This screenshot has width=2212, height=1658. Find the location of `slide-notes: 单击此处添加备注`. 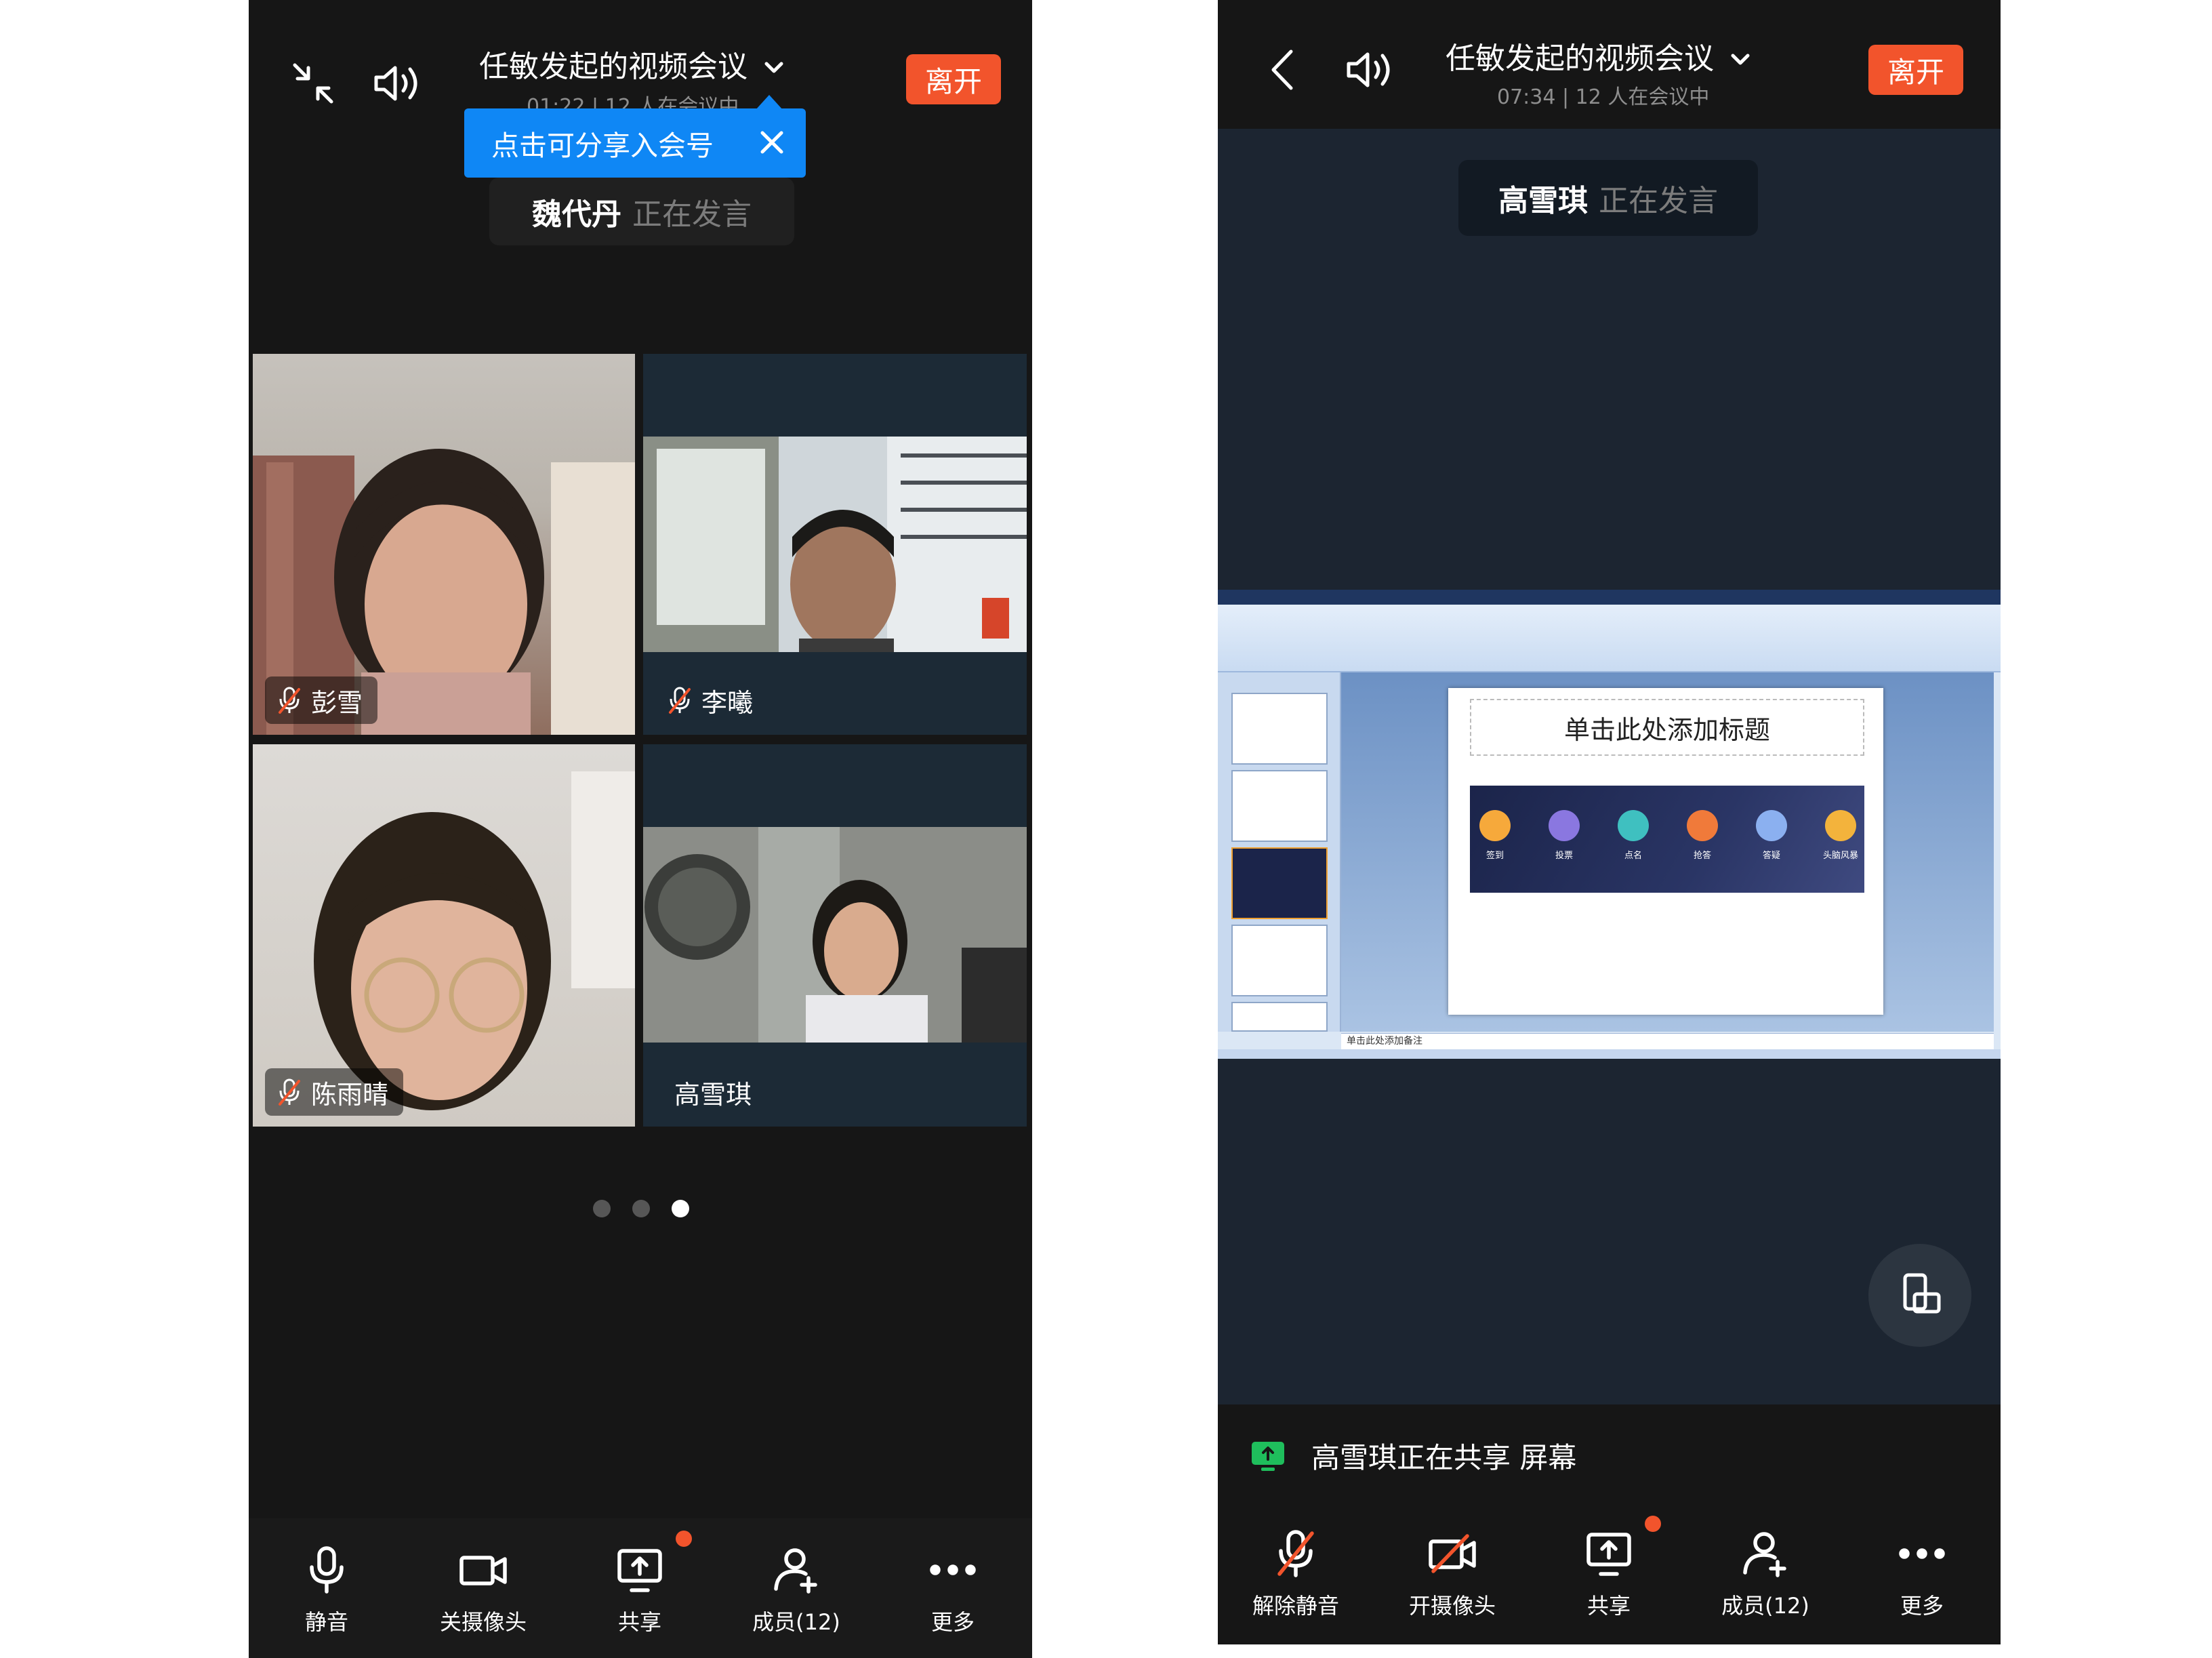

slide-notes: 单击此处添加备注 is located at coordinates (1667, 1041).